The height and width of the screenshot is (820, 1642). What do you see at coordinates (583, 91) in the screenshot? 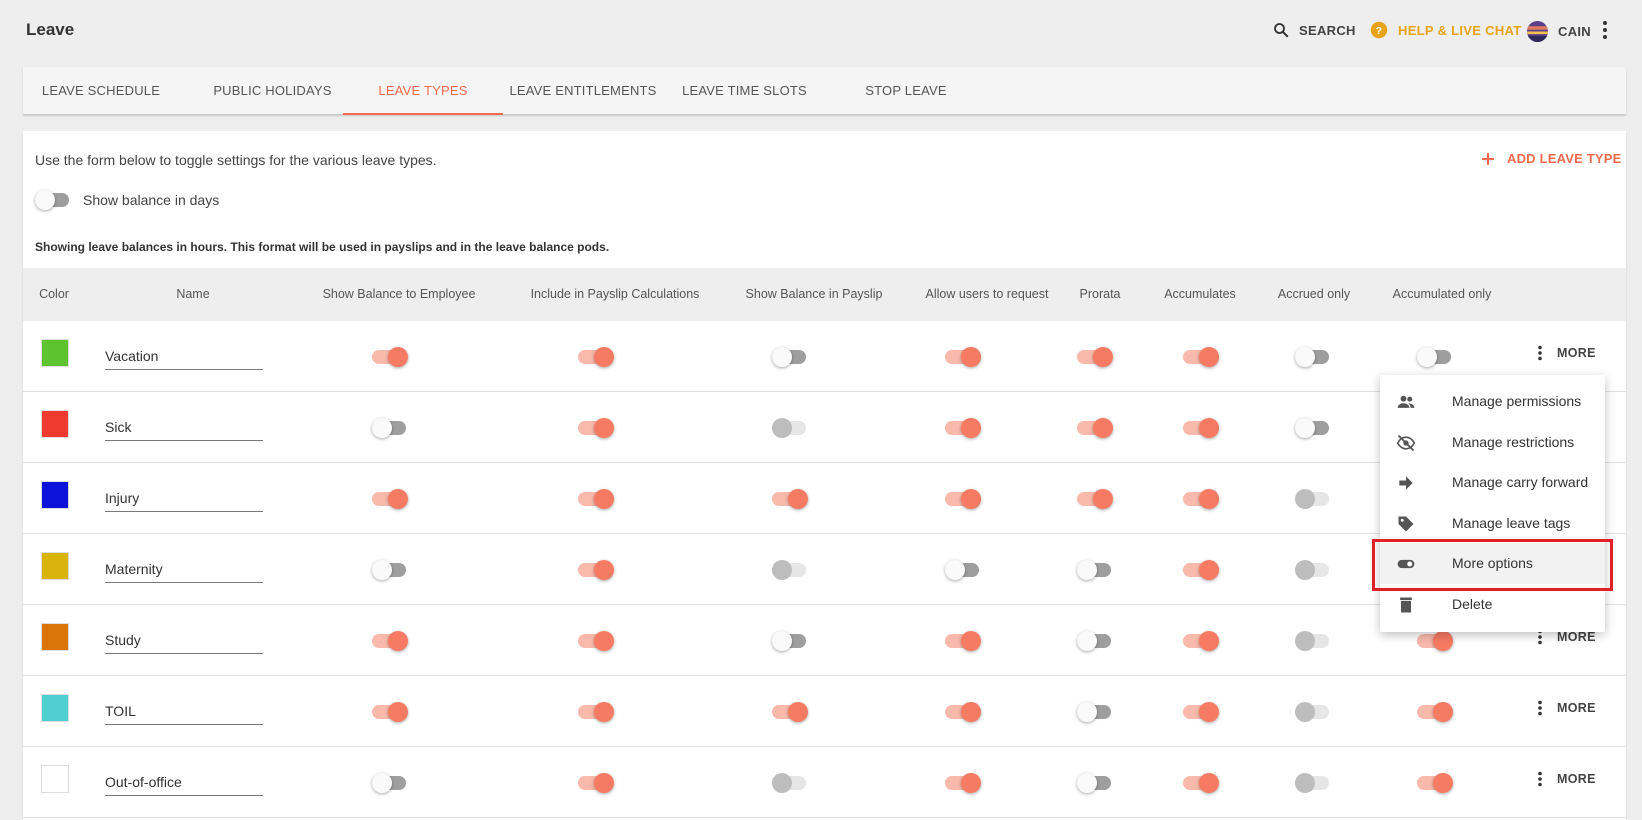
I see `tab-leave-entitlements: LEAVE ENTITLEMENTS` at bounding box center [583, 91].